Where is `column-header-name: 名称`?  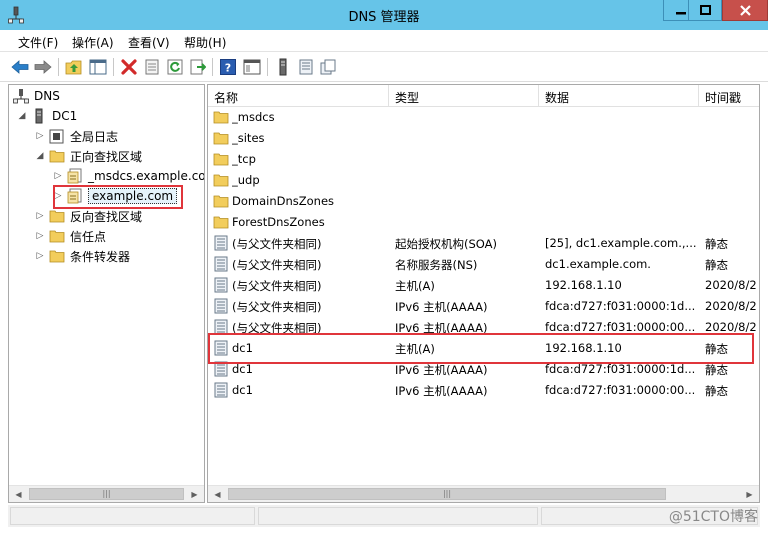 column-header-name: 名称 is located at coordinates (298, 96).